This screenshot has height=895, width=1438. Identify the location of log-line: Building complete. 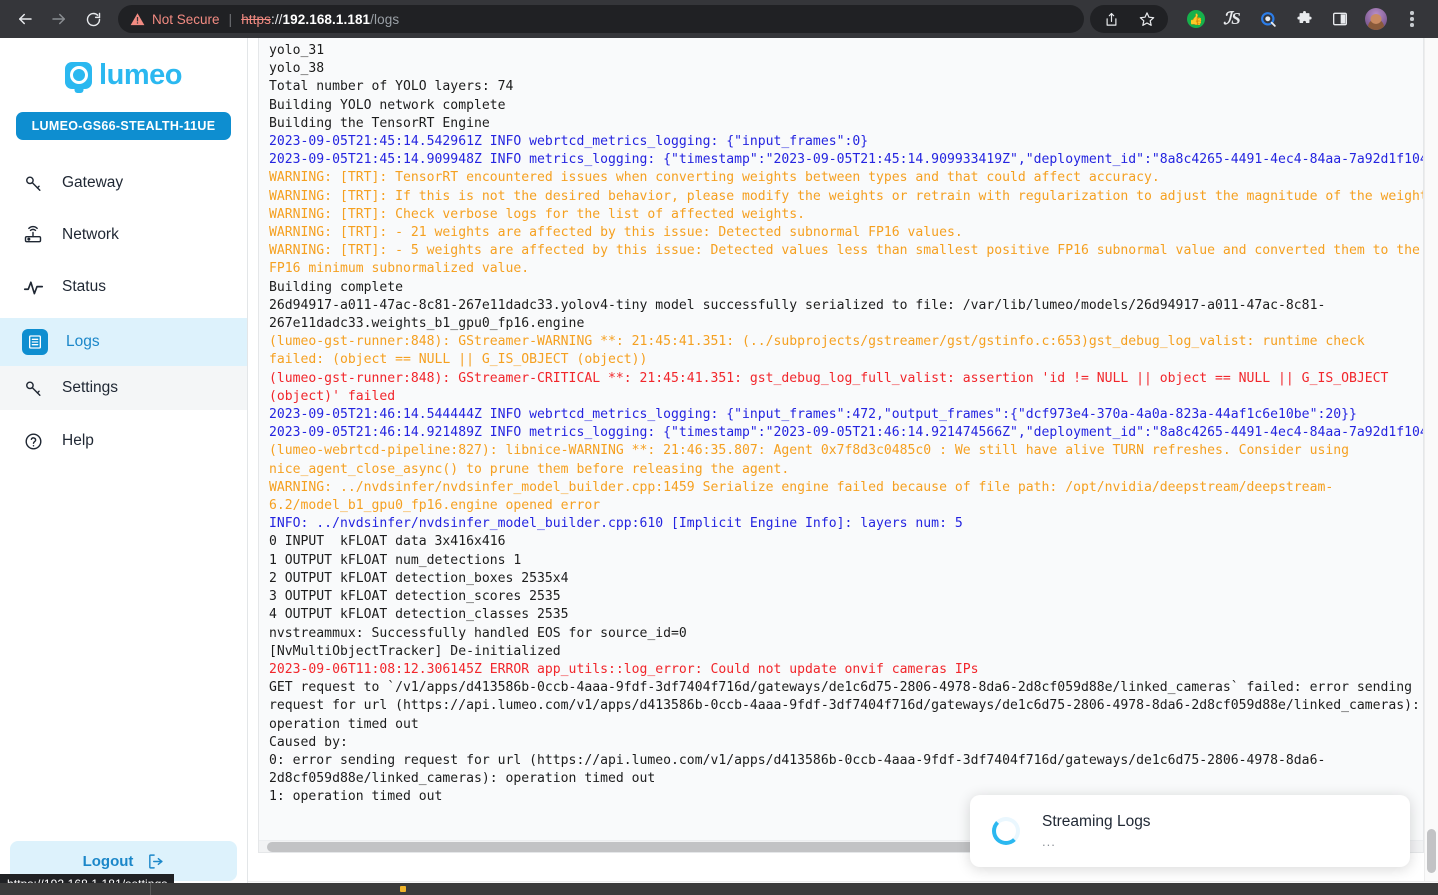
(336, 287).